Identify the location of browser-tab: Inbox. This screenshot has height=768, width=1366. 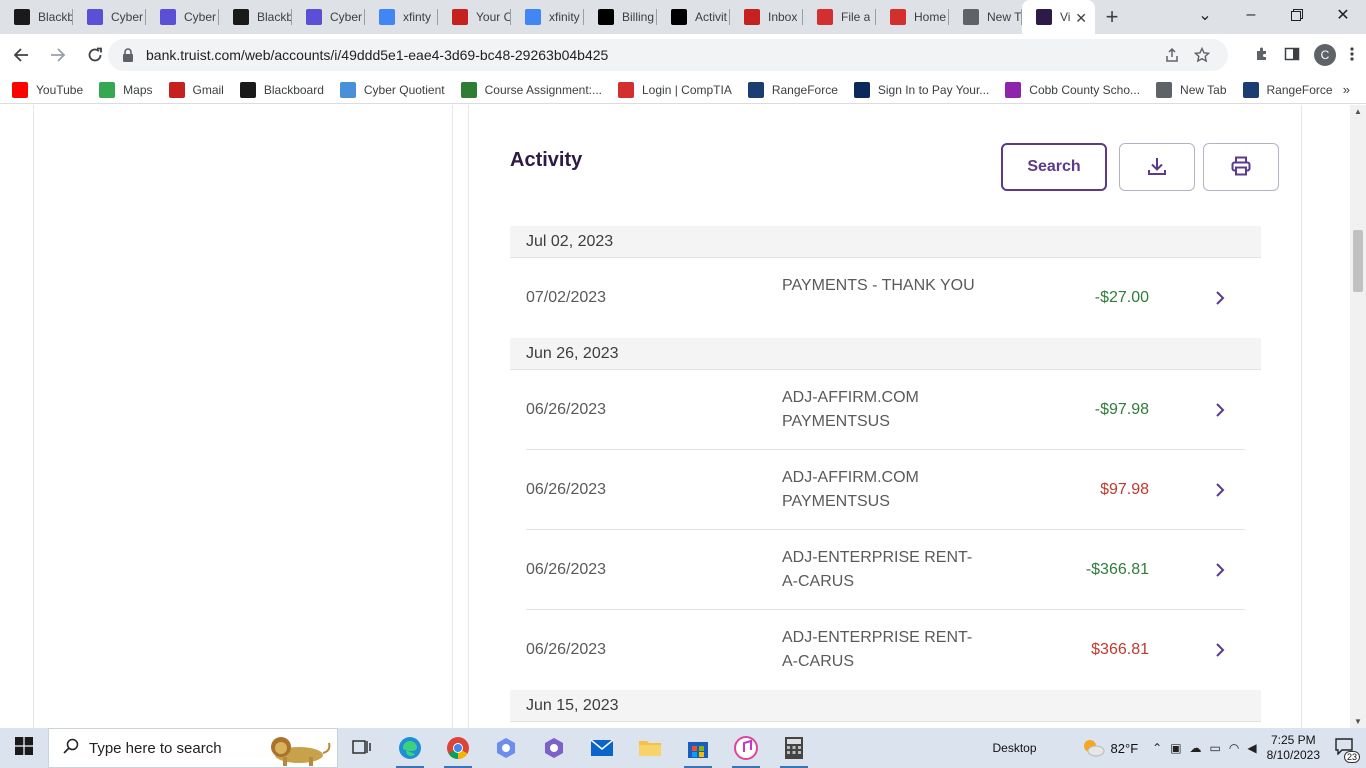
(766, 17).